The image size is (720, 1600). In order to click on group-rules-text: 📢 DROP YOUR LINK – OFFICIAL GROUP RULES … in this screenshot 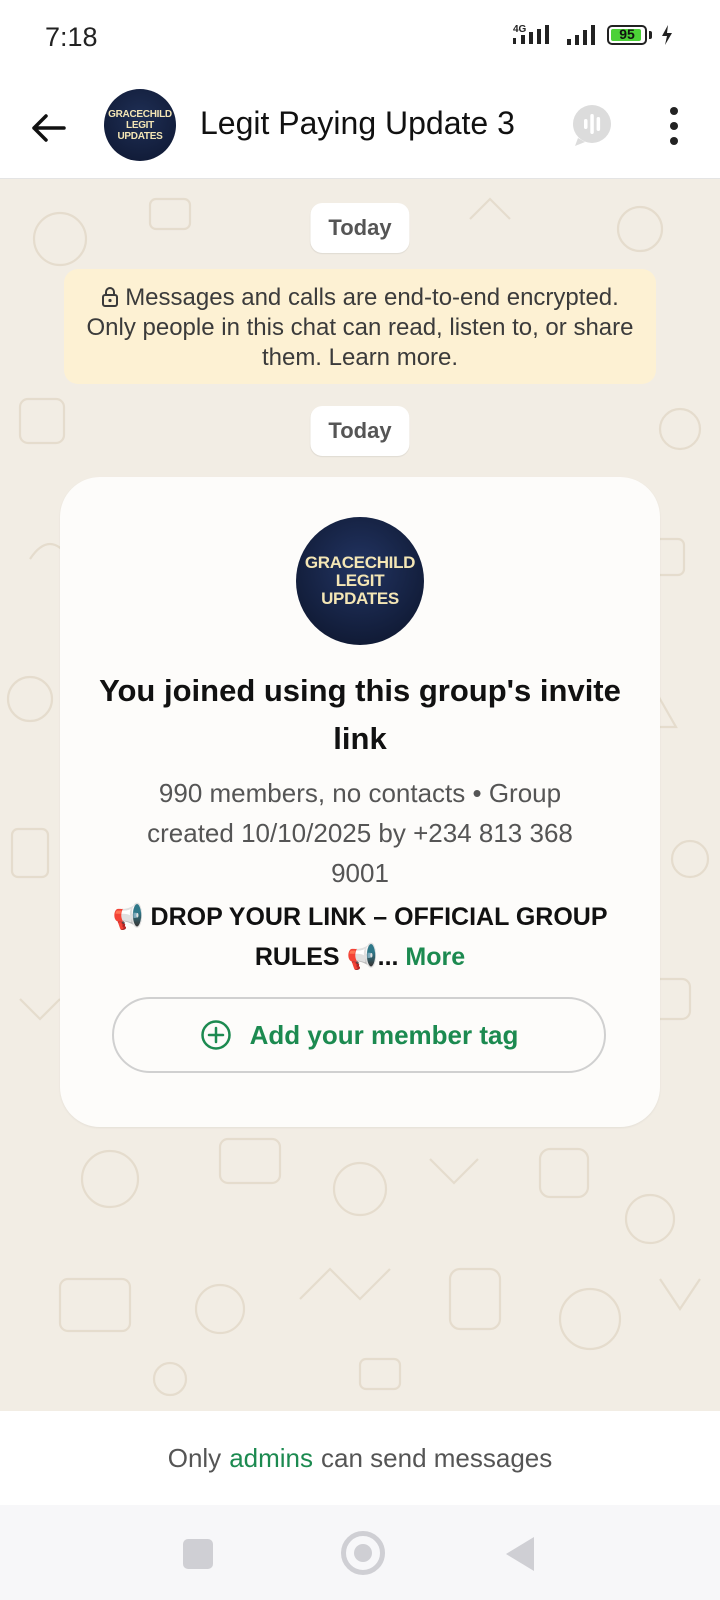, I will do `click(360, 937)`.